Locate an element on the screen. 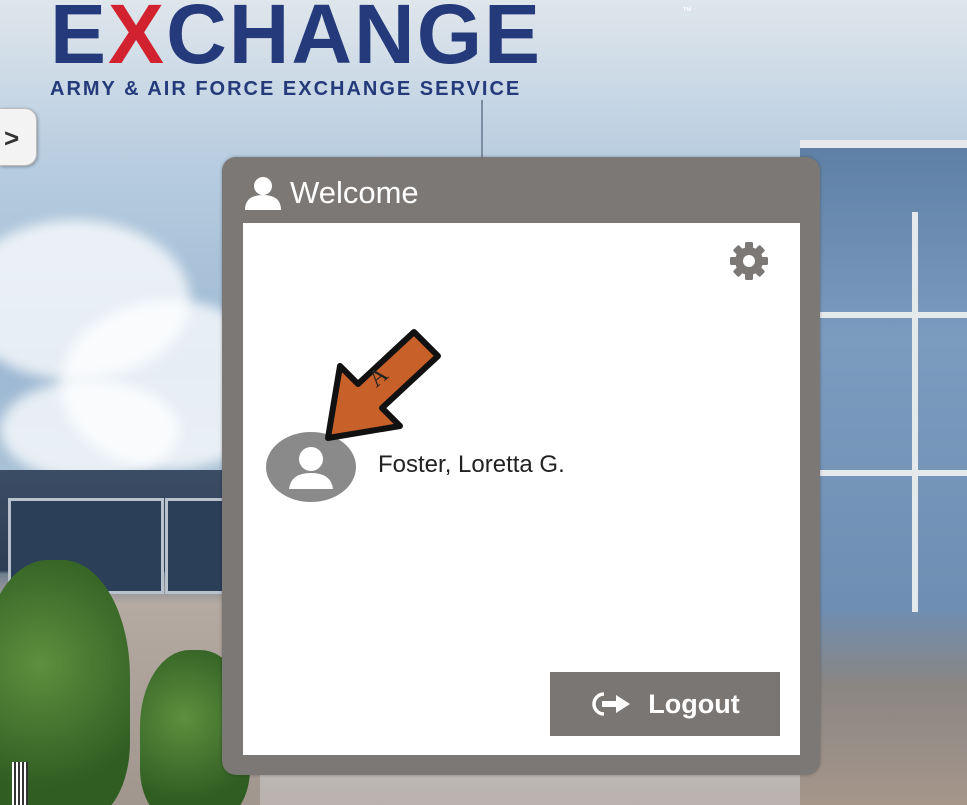 Image resolution: width=967 pixels, height=805 pixels. logout-label: Logout is located at coordinates (694, 703).